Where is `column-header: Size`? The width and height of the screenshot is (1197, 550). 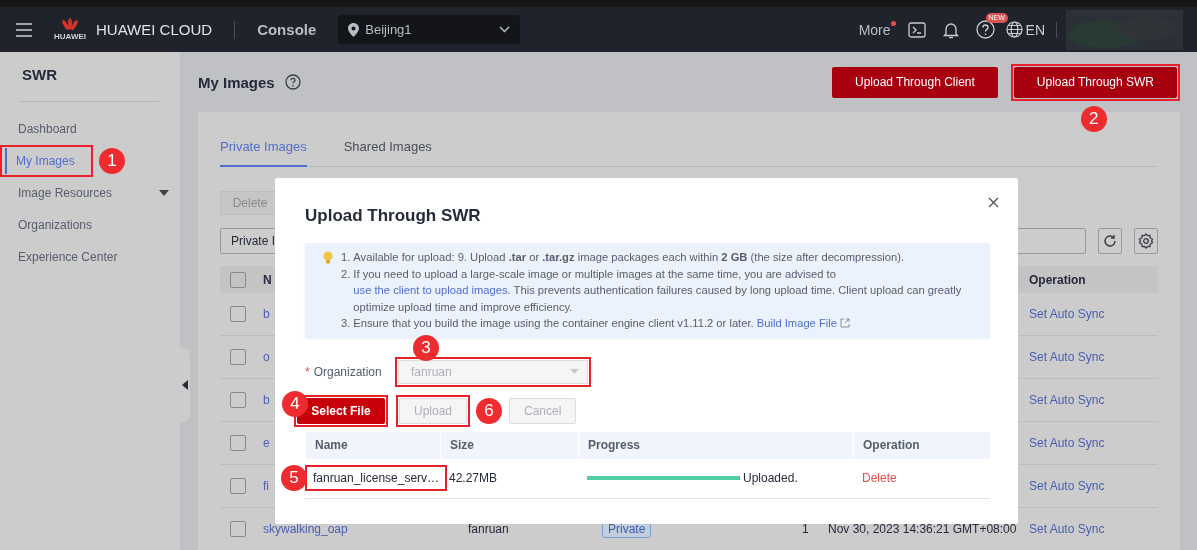
column-header: Size is located at coordinates (509, 445).